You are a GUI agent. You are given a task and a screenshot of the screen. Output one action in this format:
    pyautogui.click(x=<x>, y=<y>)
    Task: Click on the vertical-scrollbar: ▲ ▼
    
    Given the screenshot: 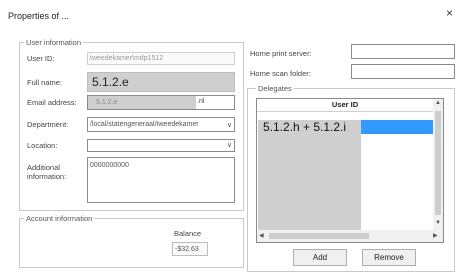 What is the action you would take?
    pyautogui.click(x=438, y=164)
    